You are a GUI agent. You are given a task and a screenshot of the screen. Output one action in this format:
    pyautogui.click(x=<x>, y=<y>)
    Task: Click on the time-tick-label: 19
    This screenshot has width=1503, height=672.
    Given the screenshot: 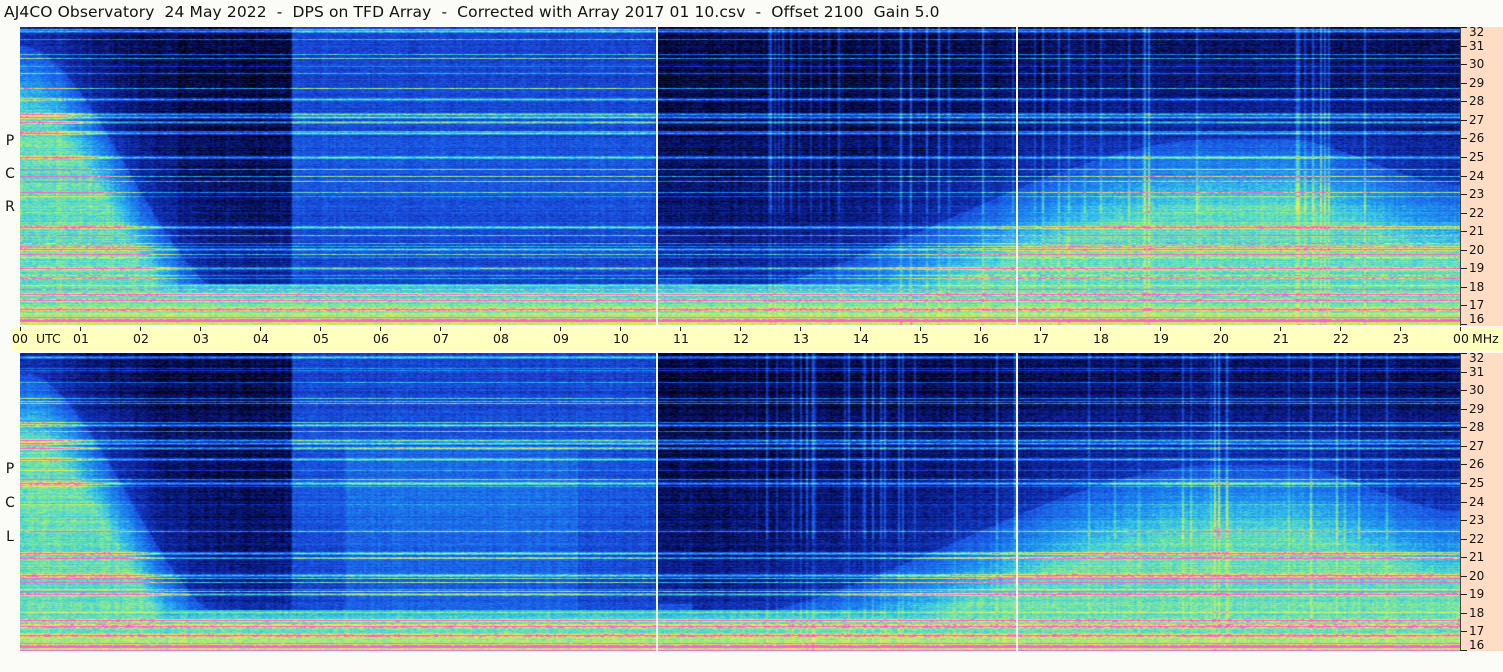 What is the action you would take?
    pyautogui.click(x=1161, y=338)
    